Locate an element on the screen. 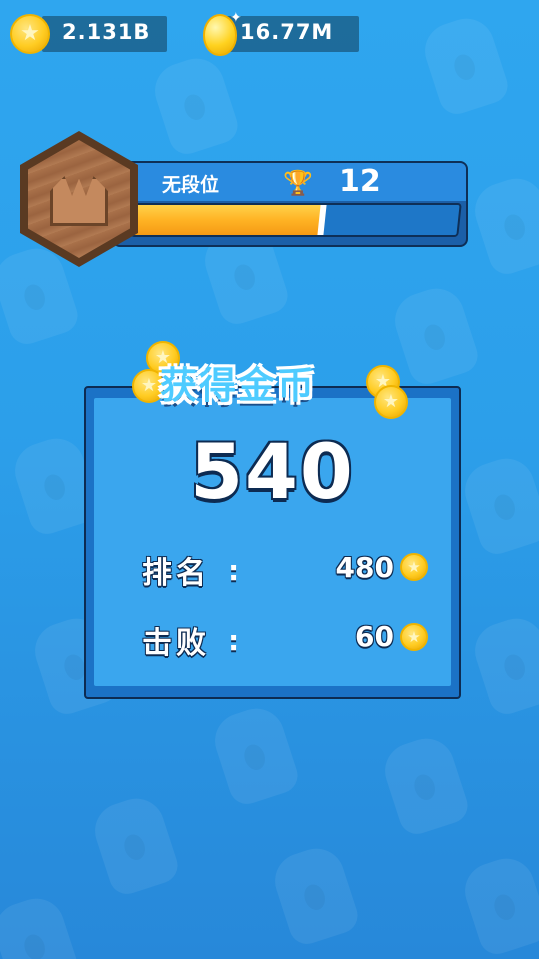 Image resolution: width=539 pixels, height=959 pixels. crown-icon is located at coordinates (79, 201).